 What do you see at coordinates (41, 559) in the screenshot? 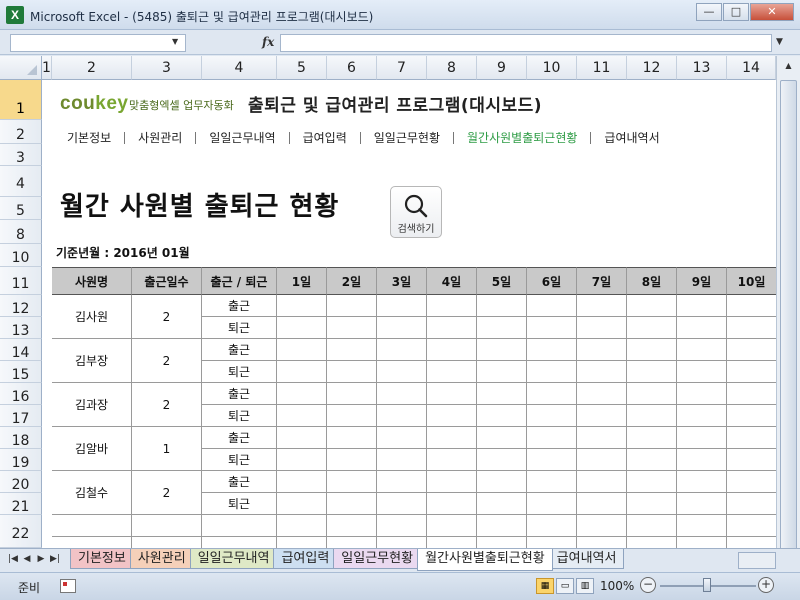
I see `next-sheet-icon: ▶` at bounding box center [41, 559].